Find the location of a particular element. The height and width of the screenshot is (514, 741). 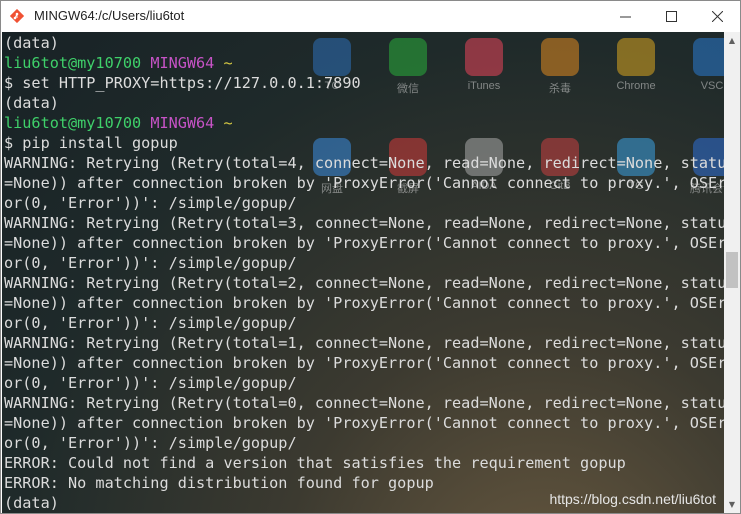

maximize-button is located at coordinates (671, 16).